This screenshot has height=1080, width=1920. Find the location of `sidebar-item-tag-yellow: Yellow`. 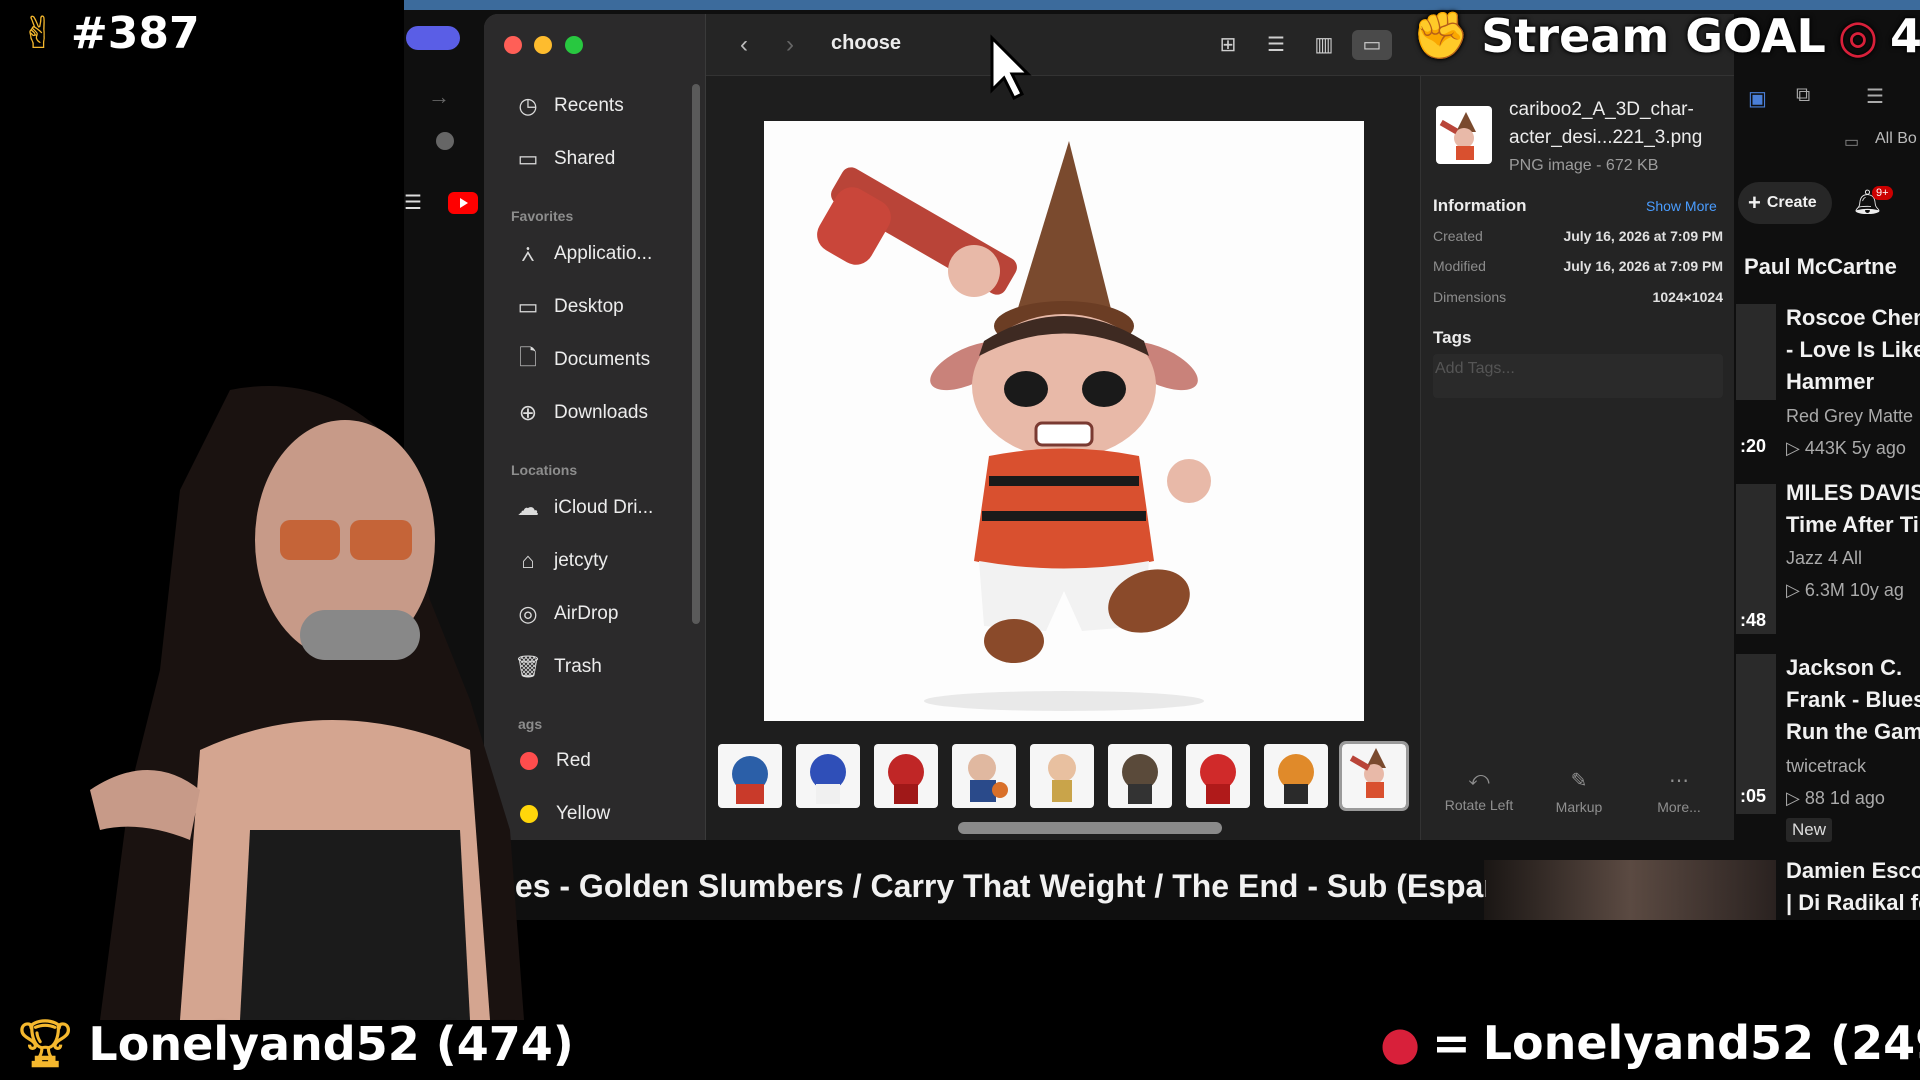

sidebar-item-tag-yellow: Yellow is located at coordinates (562, 814).